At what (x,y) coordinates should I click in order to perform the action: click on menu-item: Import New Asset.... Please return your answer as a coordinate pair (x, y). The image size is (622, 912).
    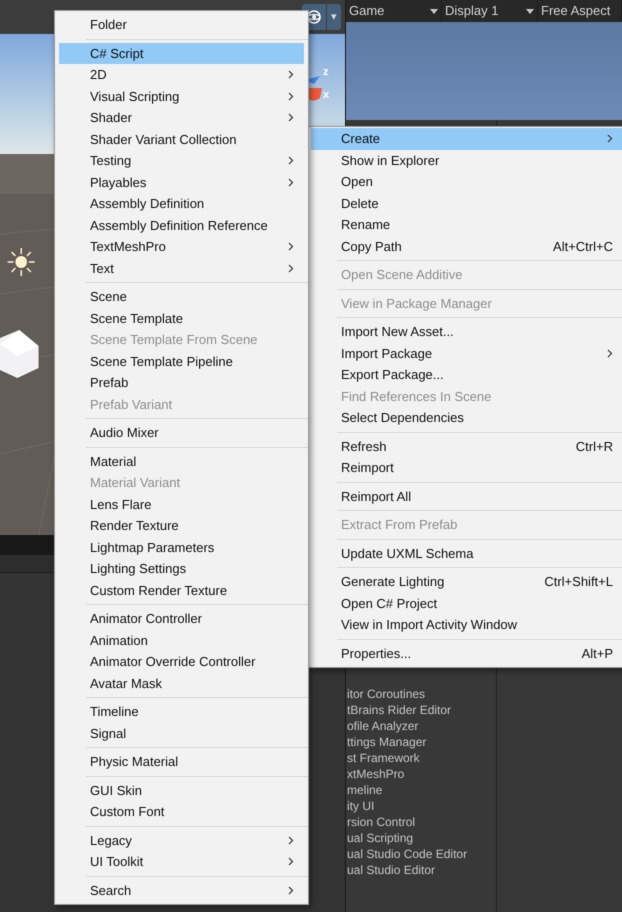
    Looking at the image, I should click on (466, 331).